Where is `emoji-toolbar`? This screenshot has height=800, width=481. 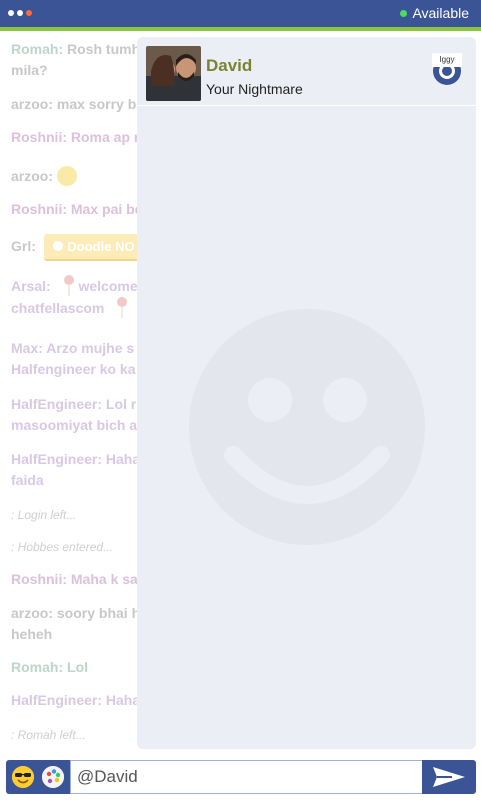 emoji-toolbar is located at coordinates (38, 777).